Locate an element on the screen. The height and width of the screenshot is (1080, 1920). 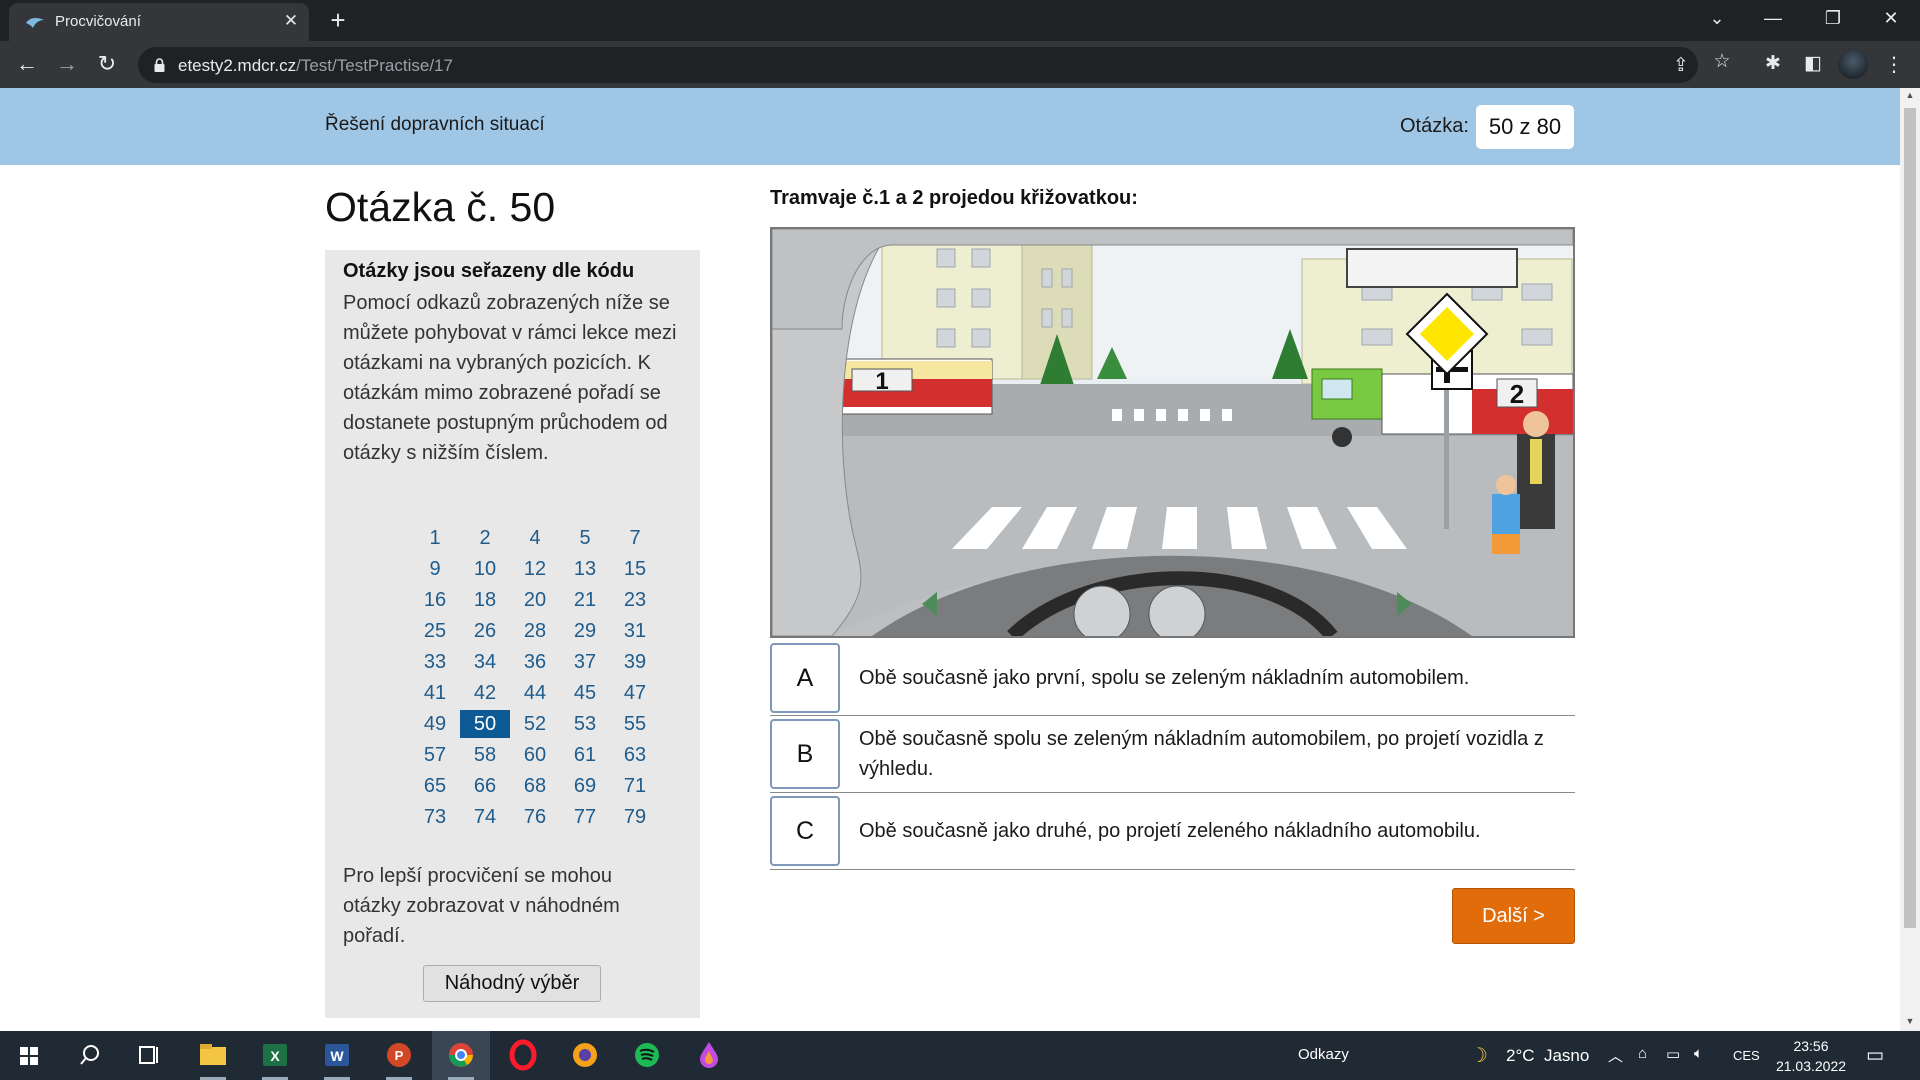
question-number-link: 31 is located at coordinates (635, 631).